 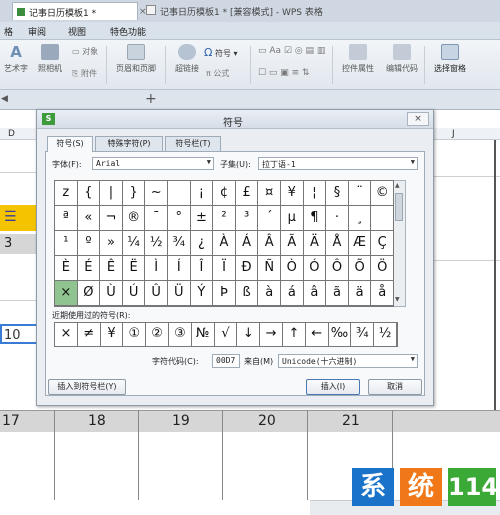 What do you see at coordinates (292, 243) in the screenshot?
I see `symbol-cell: Ã` at bounding box center [292, 243].